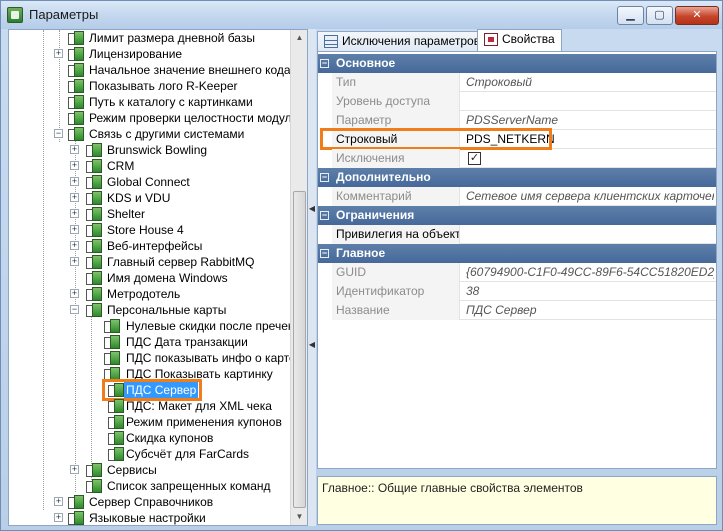 This screenshot has height=531, width=723. What do you see at coordinates (589, 82) in the screenshot?
I see `property-value: Строковый` at bounding box center [589, 82].